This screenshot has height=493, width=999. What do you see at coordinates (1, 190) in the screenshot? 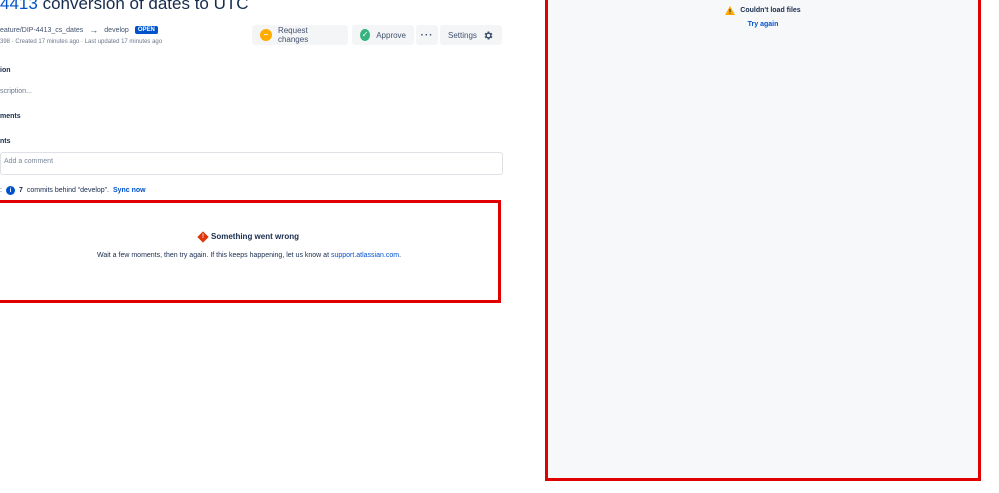
I see `sync-notice-prefix: :` at bounding box center [1, 190].